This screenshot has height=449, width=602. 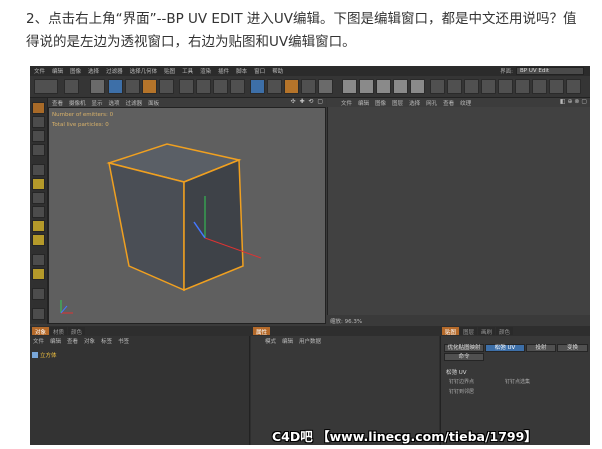 What do you see at coordinates (220, 86) in the screenshot?
I see `render-view-icon` at bounding box center [220, 86].